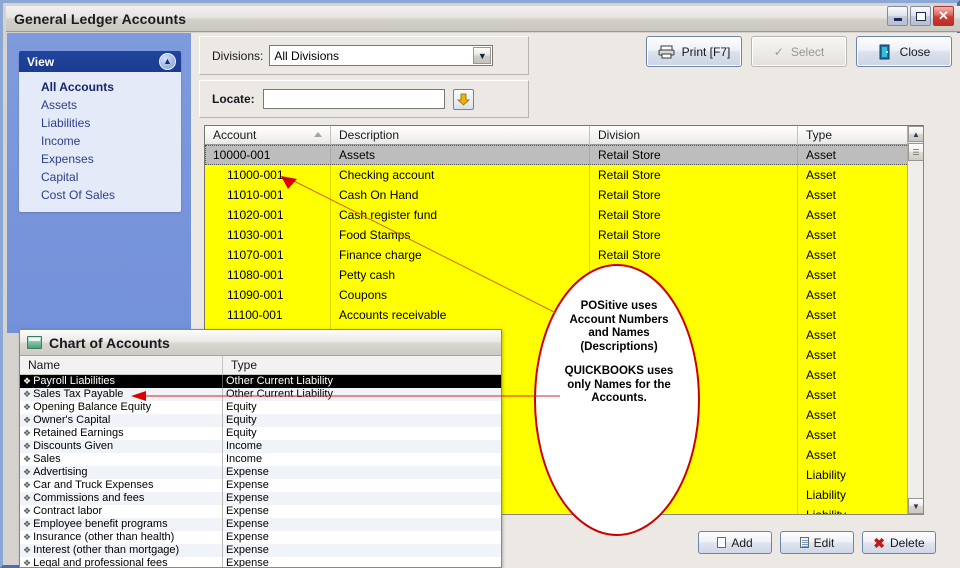 The width and height of the screenshot is (960, 568). What do you see at coordinates (482, 55) in the screenshot?
I see `chevron-down-icon: ▼` at bounding box center [482, 55].